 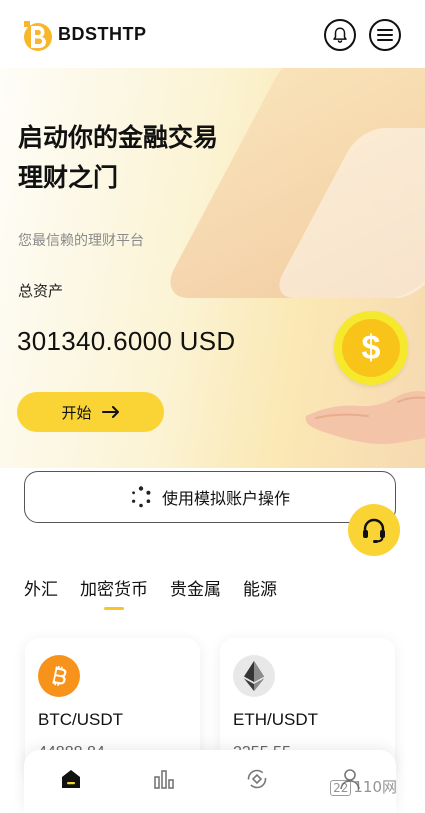 I want to click on nav-trade, so click(x=257, y=779).